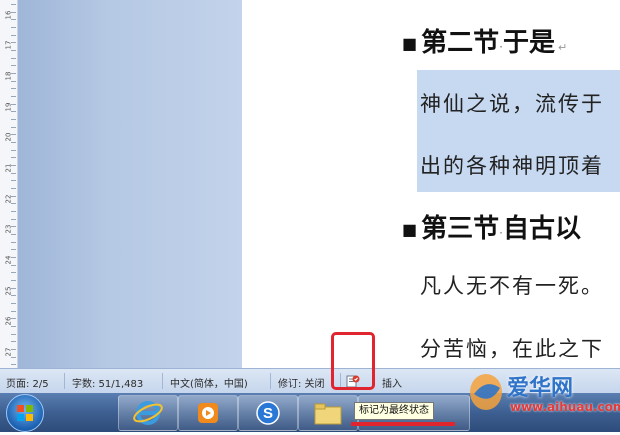 This screenshot has width=620, height=435. What do you see at coordinates (565, 407) in the screenshot?
I see `watermark-url: www.aihuau.com` at bounding box center [565, 407].